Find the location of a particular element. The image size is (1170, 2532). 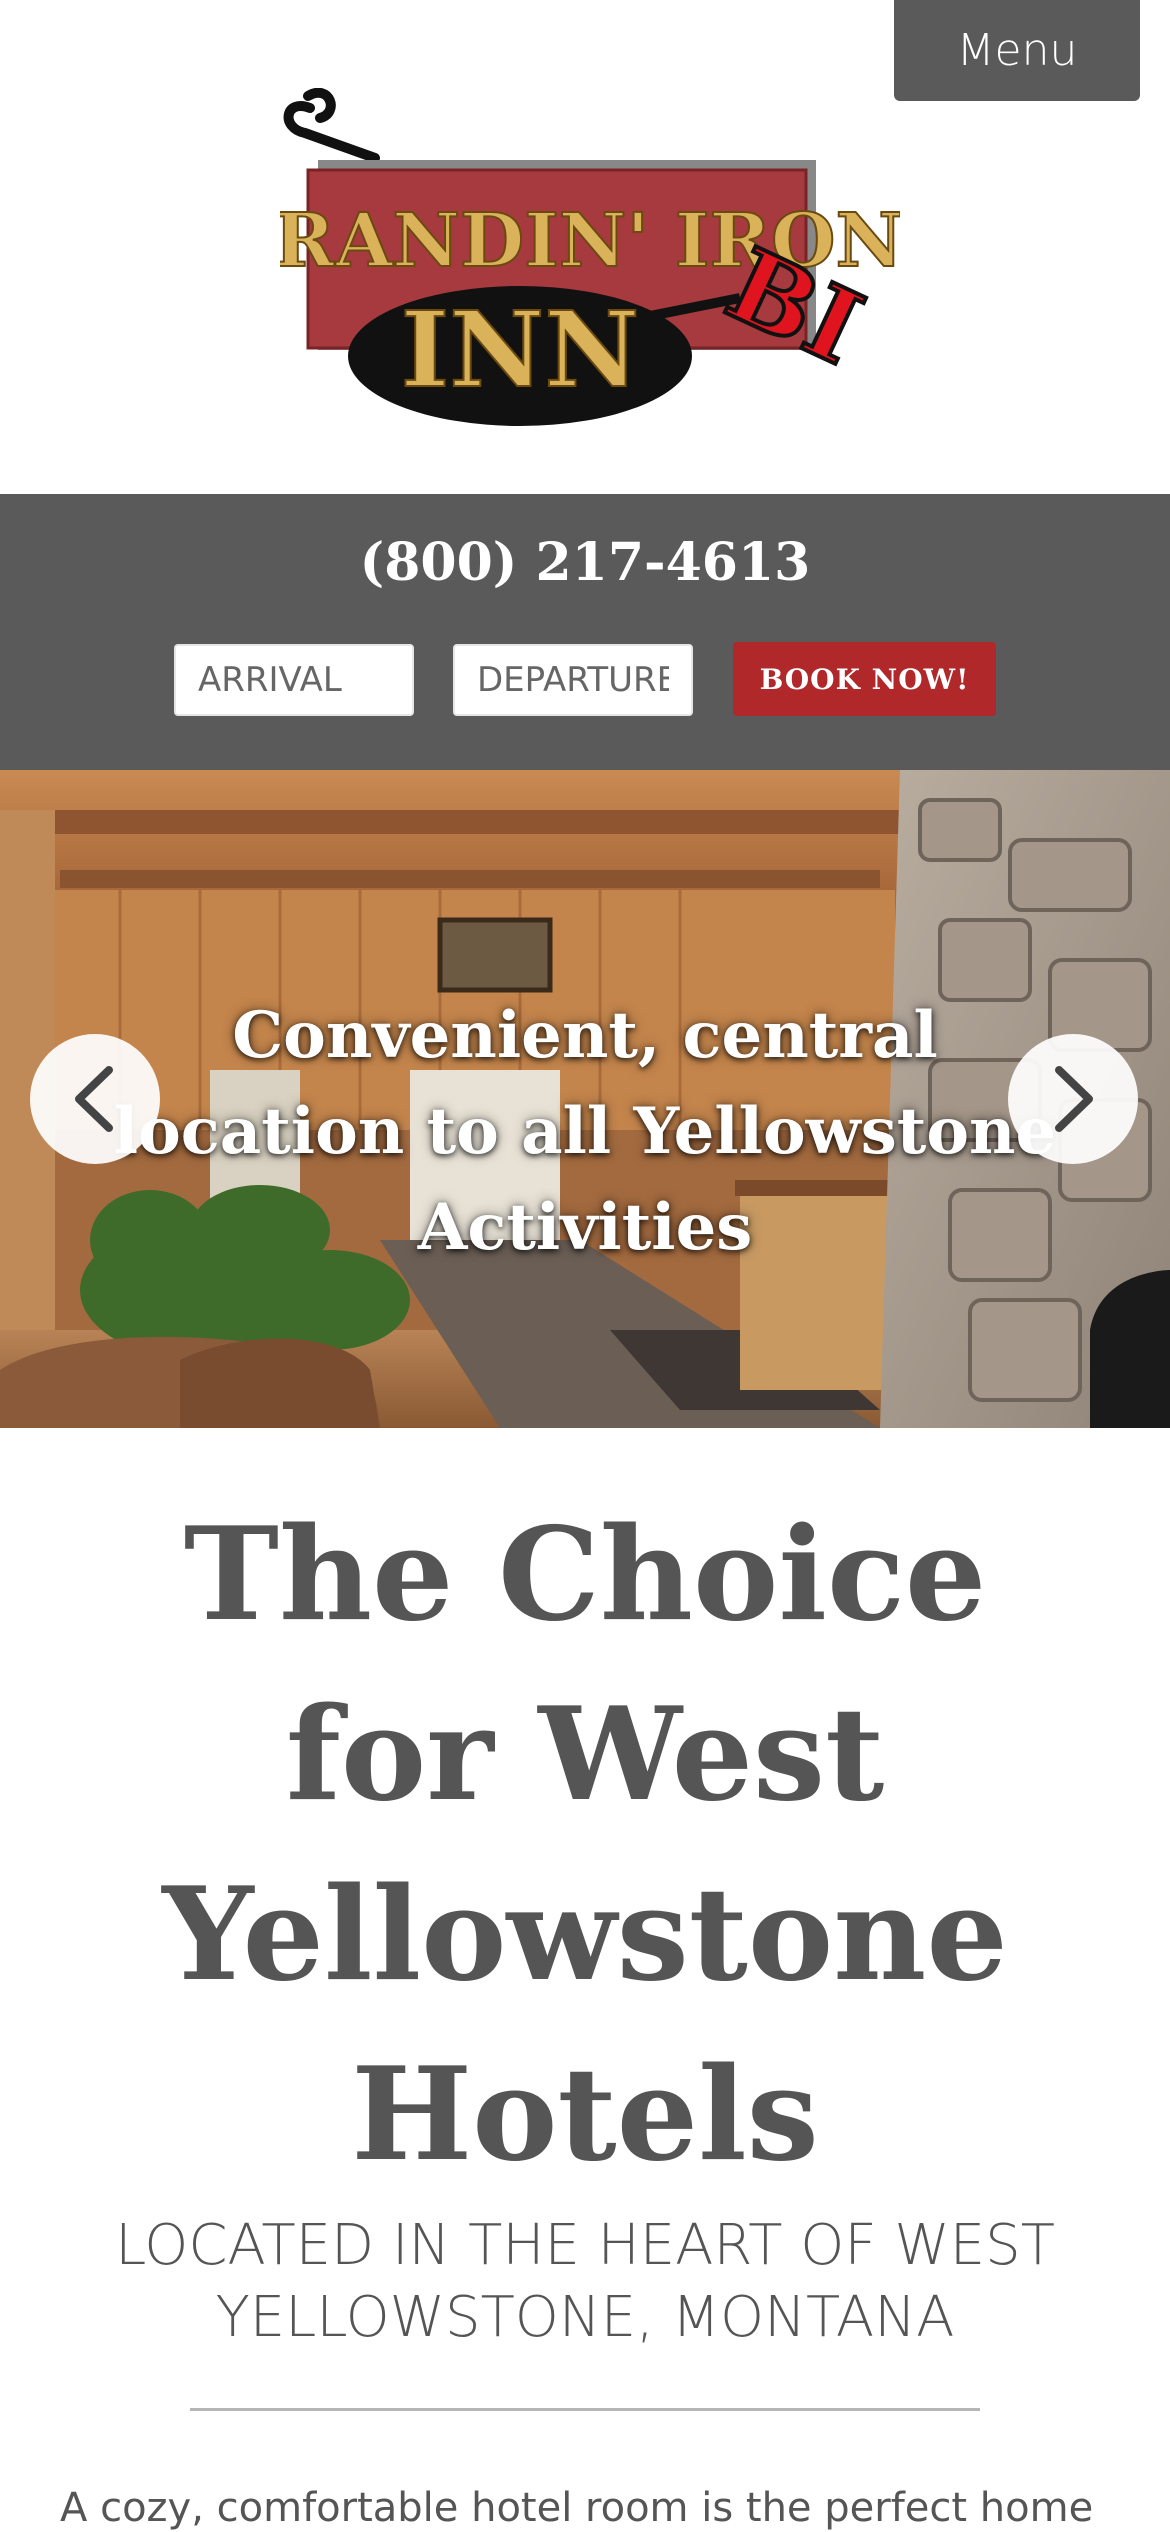

menu-button: Menu is located at coordinates (1017, 50).